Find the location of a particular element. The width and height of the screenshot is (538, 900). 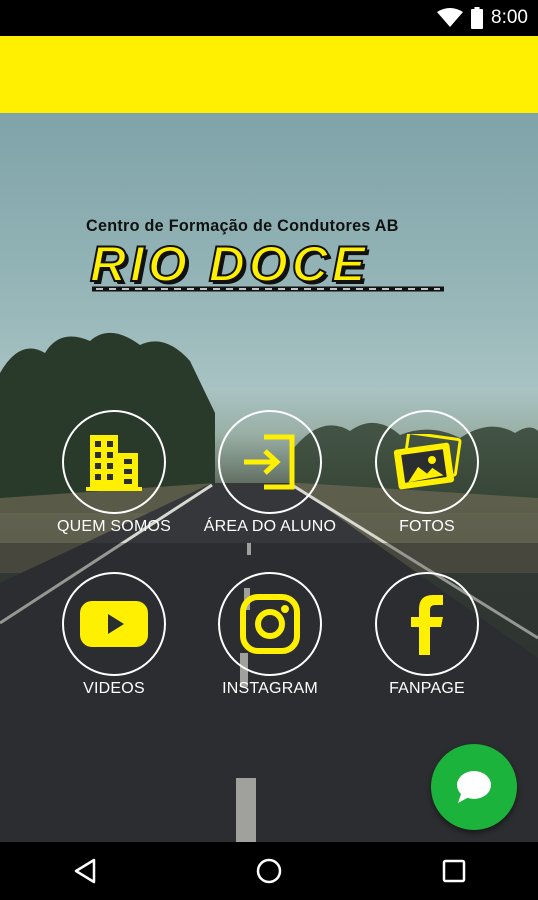

chat-icon is located at coordinates (474, 787).